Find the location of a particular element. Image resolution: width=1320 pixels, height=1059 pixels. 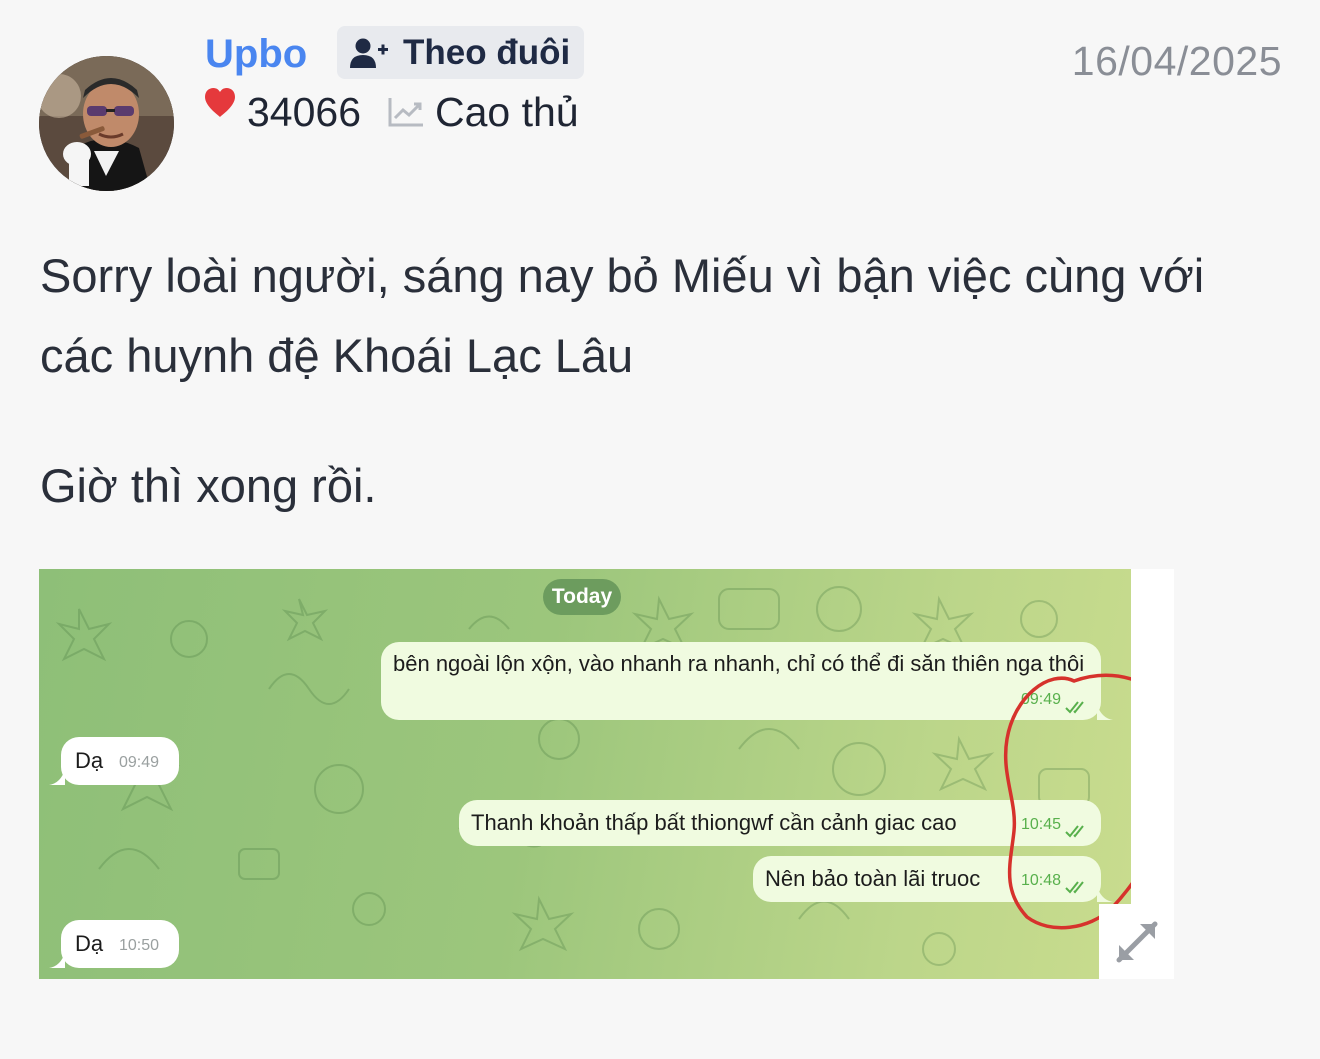

expand-icon is located at coordinates (1136, 941).